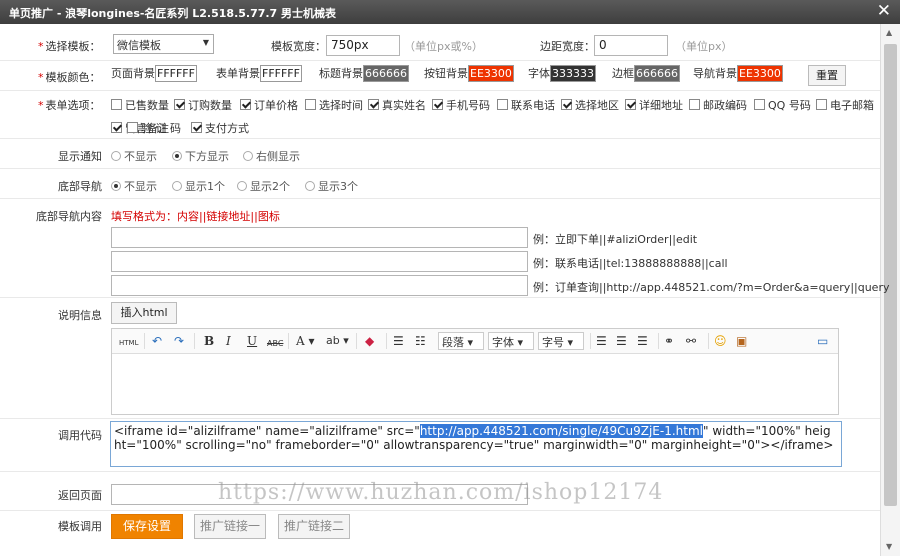 The width and height of the screenshot is (900, 556). What do you see at coordinates (511, 341) in the screenshot?
I see `font-family-dropdown: 字体 ▾` at bounding box center [511, 341].